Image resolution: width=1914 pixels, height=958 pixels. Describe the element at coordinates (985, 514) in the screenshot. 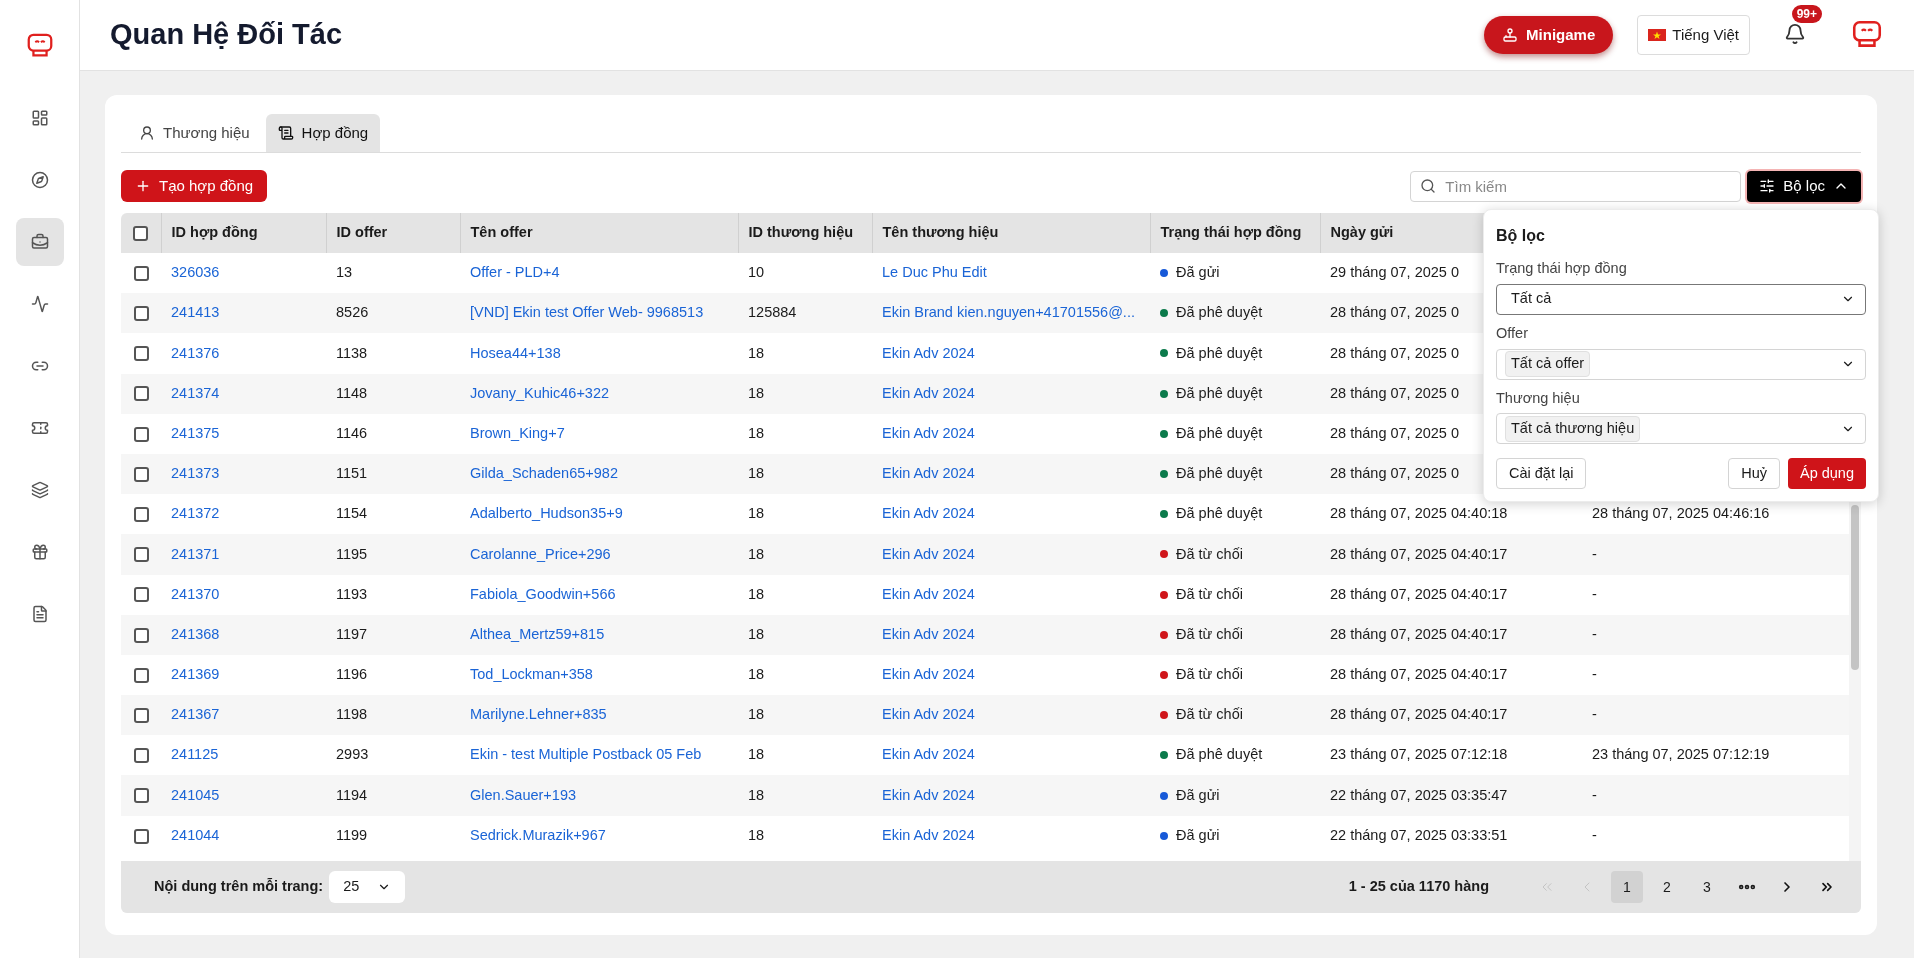

I see `table-row: 241372 1154 Adalberto_Hudson35+9 18 Ekin Adv 2024 Đã phê duyệt 28 tháng 07, 2025 04:40:18 28 tháng 07, 2025 04:46:16` at that location.